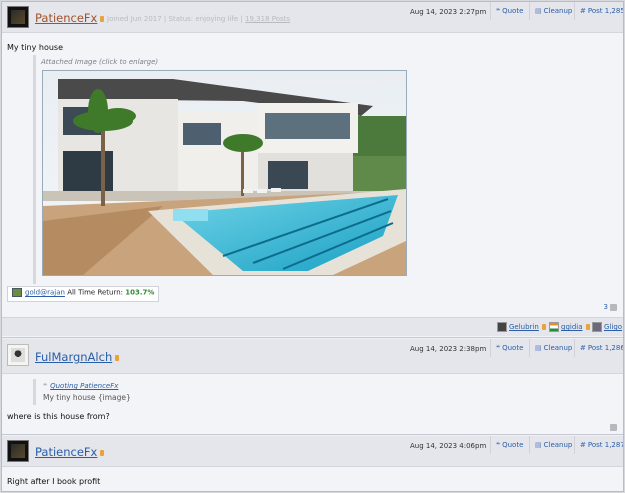 The width and height of the screenshot is (625, 493). I want to click on post-text: where is this house from?, so click(58, 416).